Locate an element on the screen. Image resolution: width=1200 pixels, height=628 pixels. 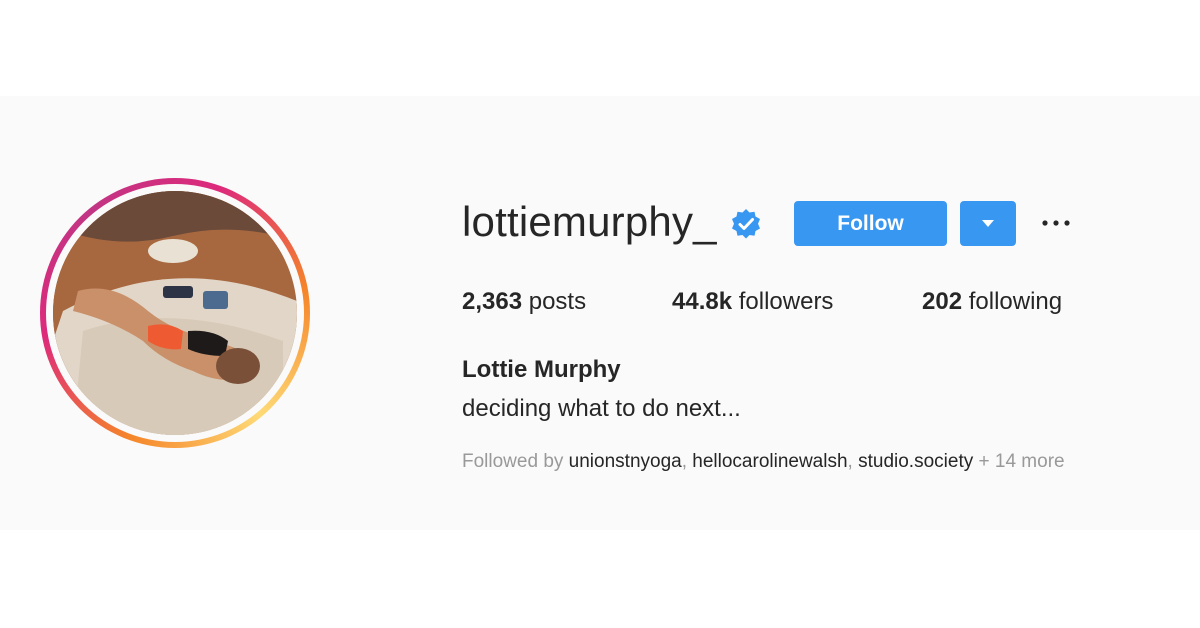
followed-by-account-link: hellocarolinewalsh is located at coordinates (769, 461).